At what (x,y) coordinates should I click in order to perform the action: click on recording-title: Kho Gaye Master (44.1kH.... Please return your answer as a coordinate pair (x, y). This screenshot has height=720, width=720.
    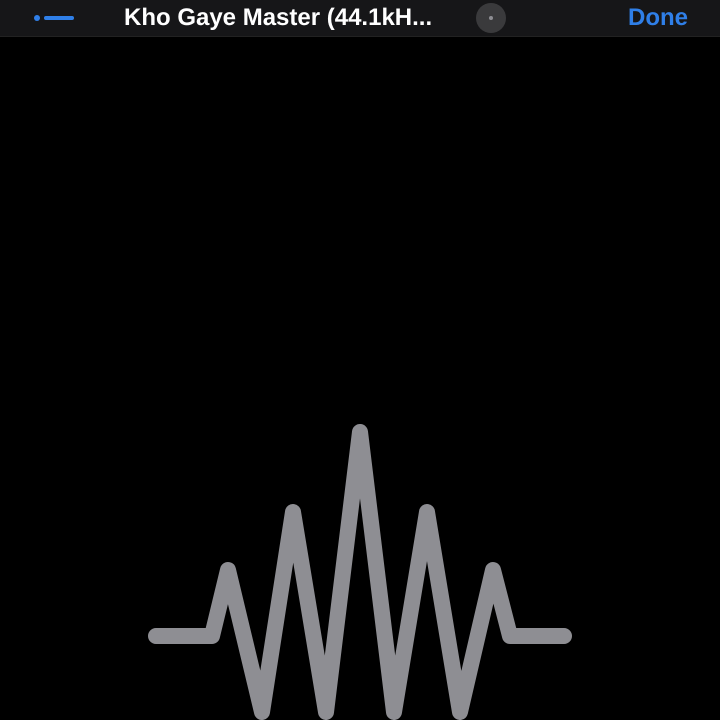
    Looking at the image, I should click on (278, 18).